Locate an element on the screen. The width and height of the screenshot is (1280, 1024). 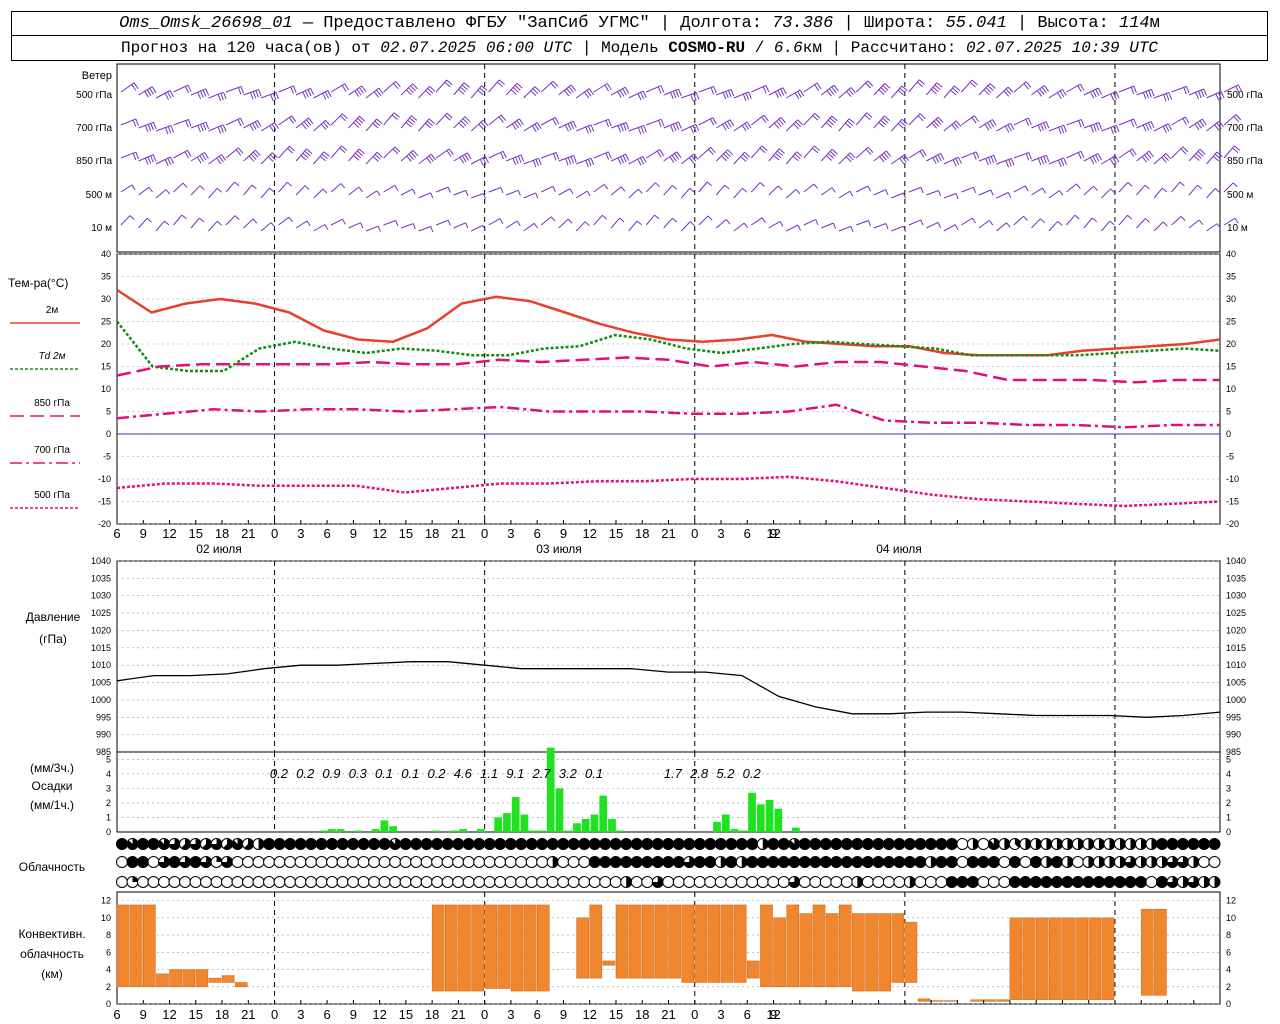
wind-level-label: 10 м is located at coordinates (101, 228).